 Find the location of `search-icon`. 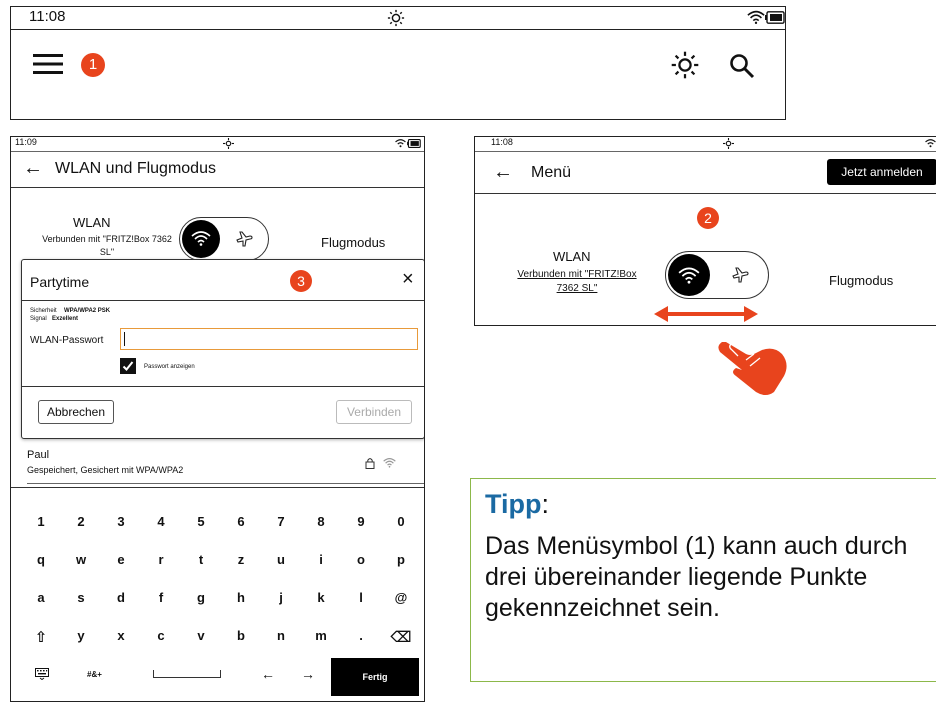

search-icon is located at coordinates (742, 66).